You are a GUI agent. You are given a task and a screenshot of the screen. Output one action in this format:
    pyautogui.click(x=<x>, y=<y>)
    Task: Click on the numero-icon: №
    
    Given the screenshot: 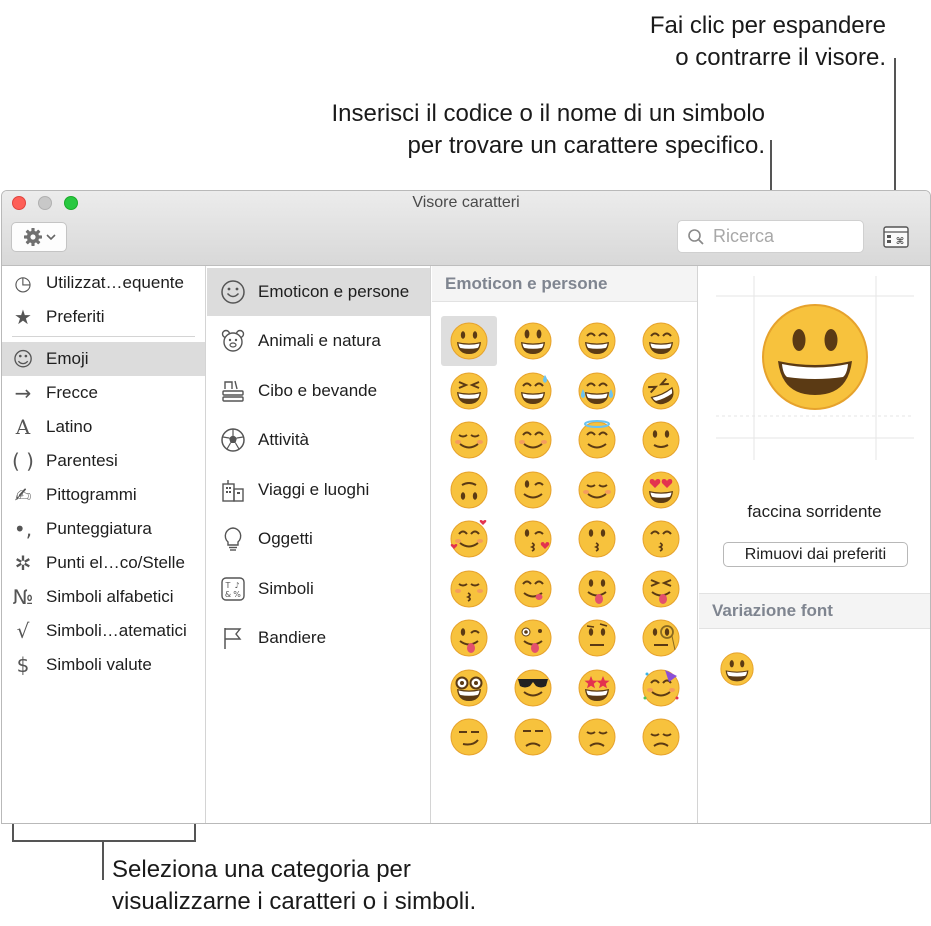 What is the action you would take?
    pyautogui.click(x=23, y=597)
    